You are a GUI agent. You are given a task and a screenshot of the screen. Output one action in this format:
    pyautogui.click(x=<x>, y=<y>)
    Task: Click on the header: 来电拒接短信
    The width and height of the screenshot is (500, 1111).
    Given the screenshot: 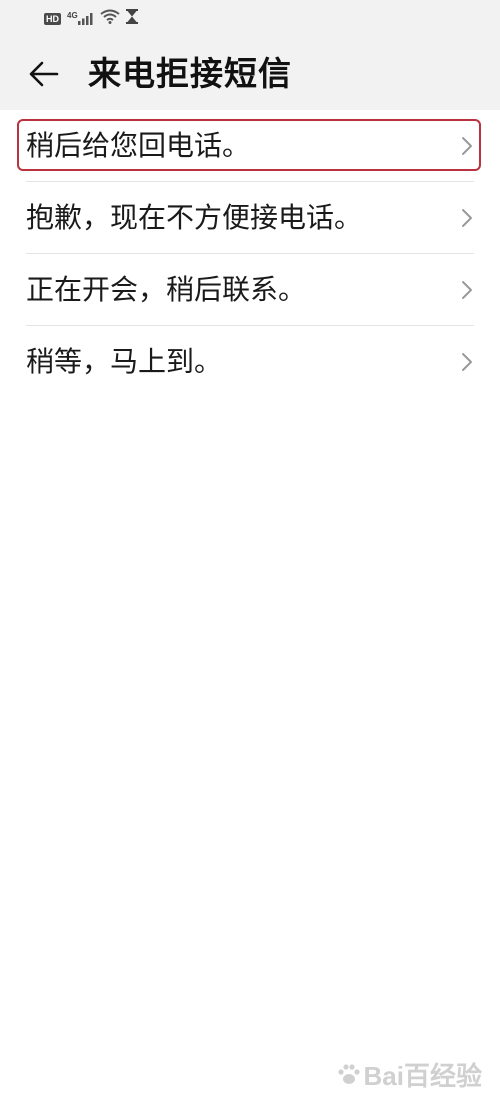 What is the action you would take?
    pyautogui.click(x=250, y=74)
    